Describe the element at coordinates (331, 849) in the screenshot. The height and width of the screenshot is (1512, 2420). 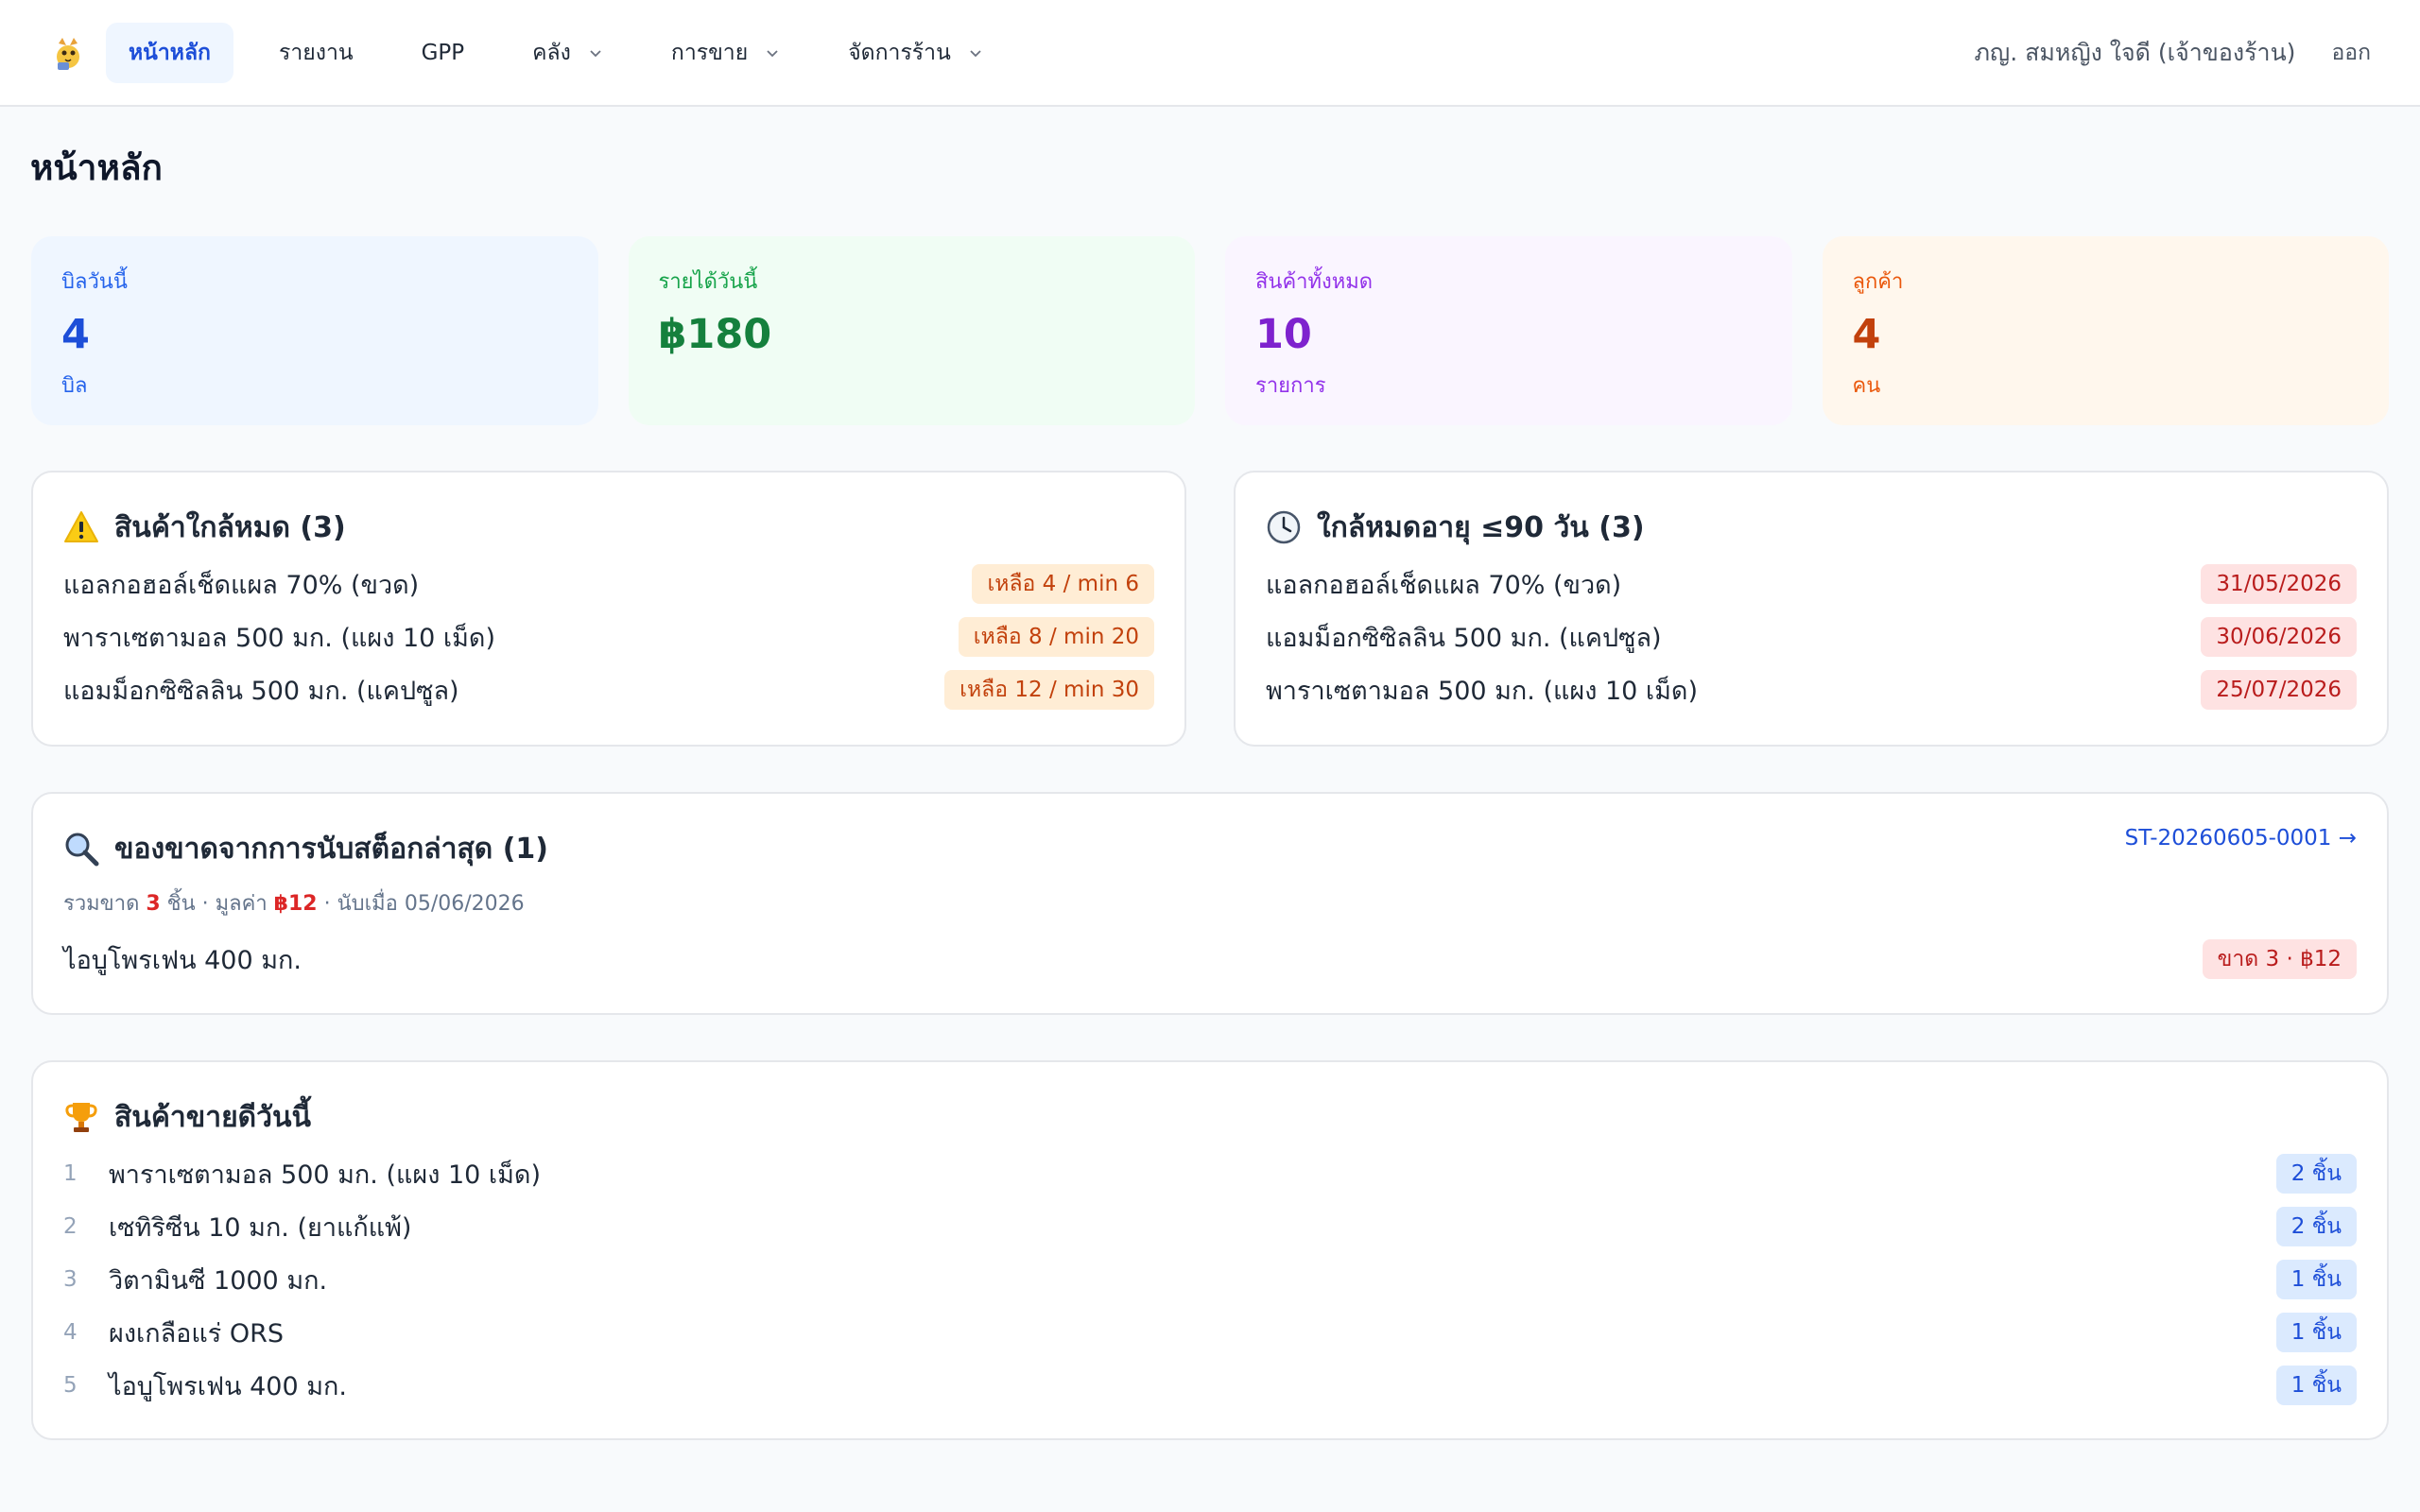
I see `stock-count-title: ของขาดจากการนับสต็อกล่าสุด (1)` at that location.